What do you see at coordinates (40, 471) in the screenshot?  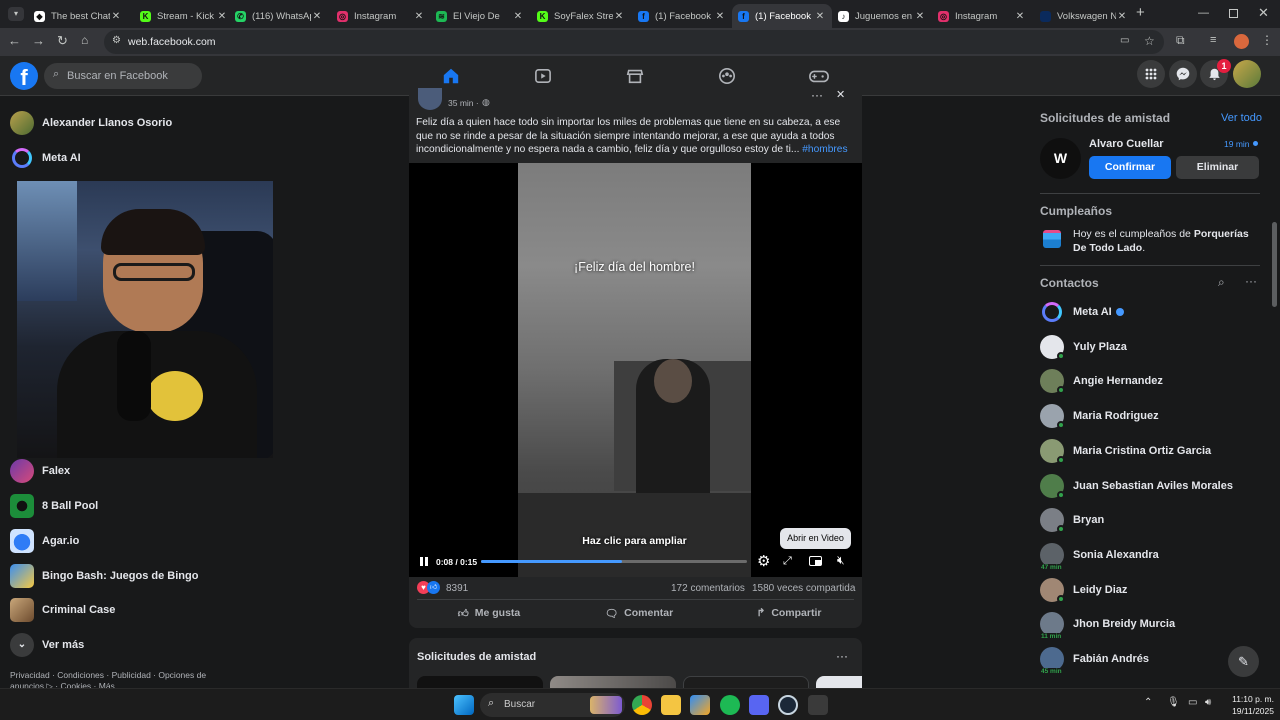 I see `left-nav-shortcut: Falex` at bounding box center [40, 471].